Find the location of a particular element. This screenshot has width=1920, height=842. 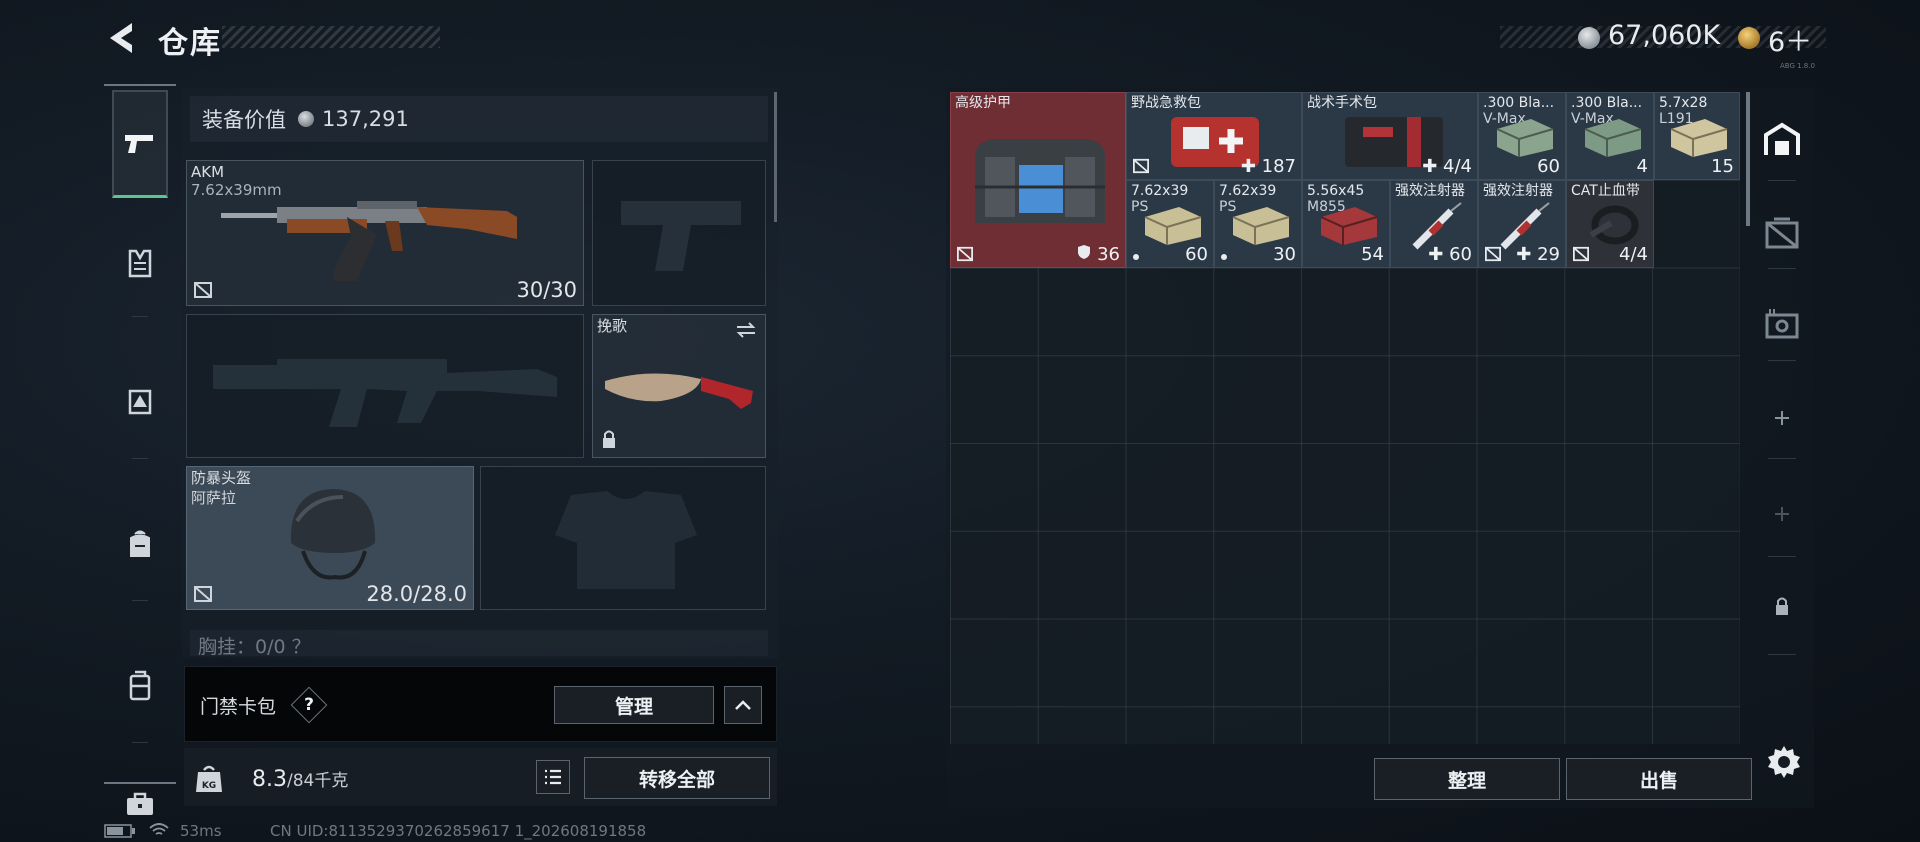

melee-name: 挽歌 is located at coordinates (612, 326).